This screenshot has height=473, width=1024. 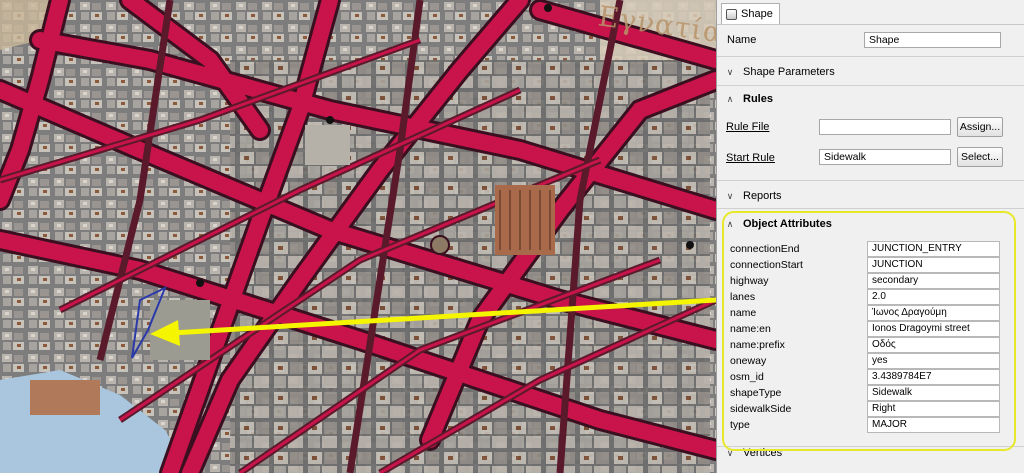 What do you see at coordinates (870, 196) in the screenshot?
I see `section-reports: ∨ Reports` at bounding box center [870, 196].